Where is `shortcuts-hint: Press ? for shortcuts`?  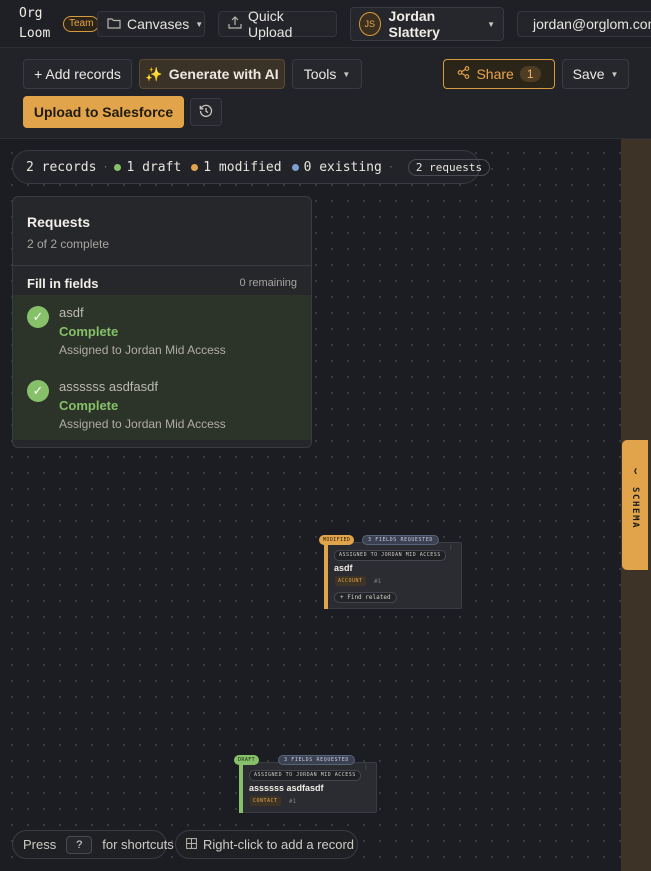
shortcuts-hint: Press ? for shortcuts is located at coordinates (93, 844).